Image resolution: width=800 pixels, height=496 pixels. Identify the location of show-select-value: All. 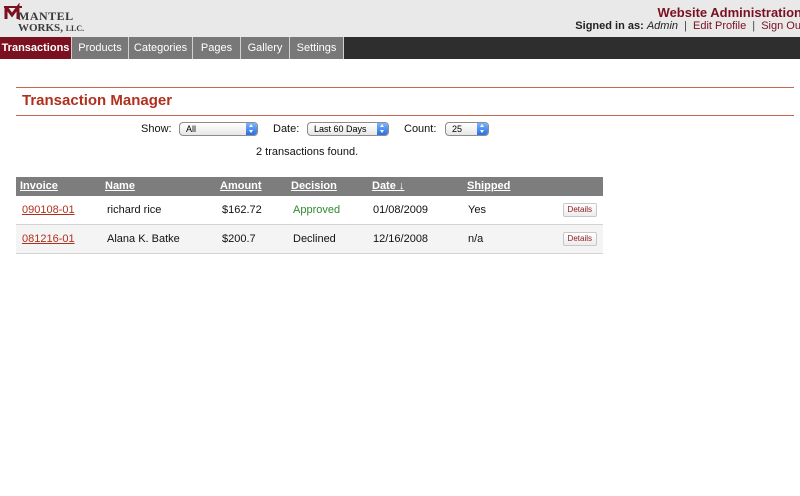
(191, 129).